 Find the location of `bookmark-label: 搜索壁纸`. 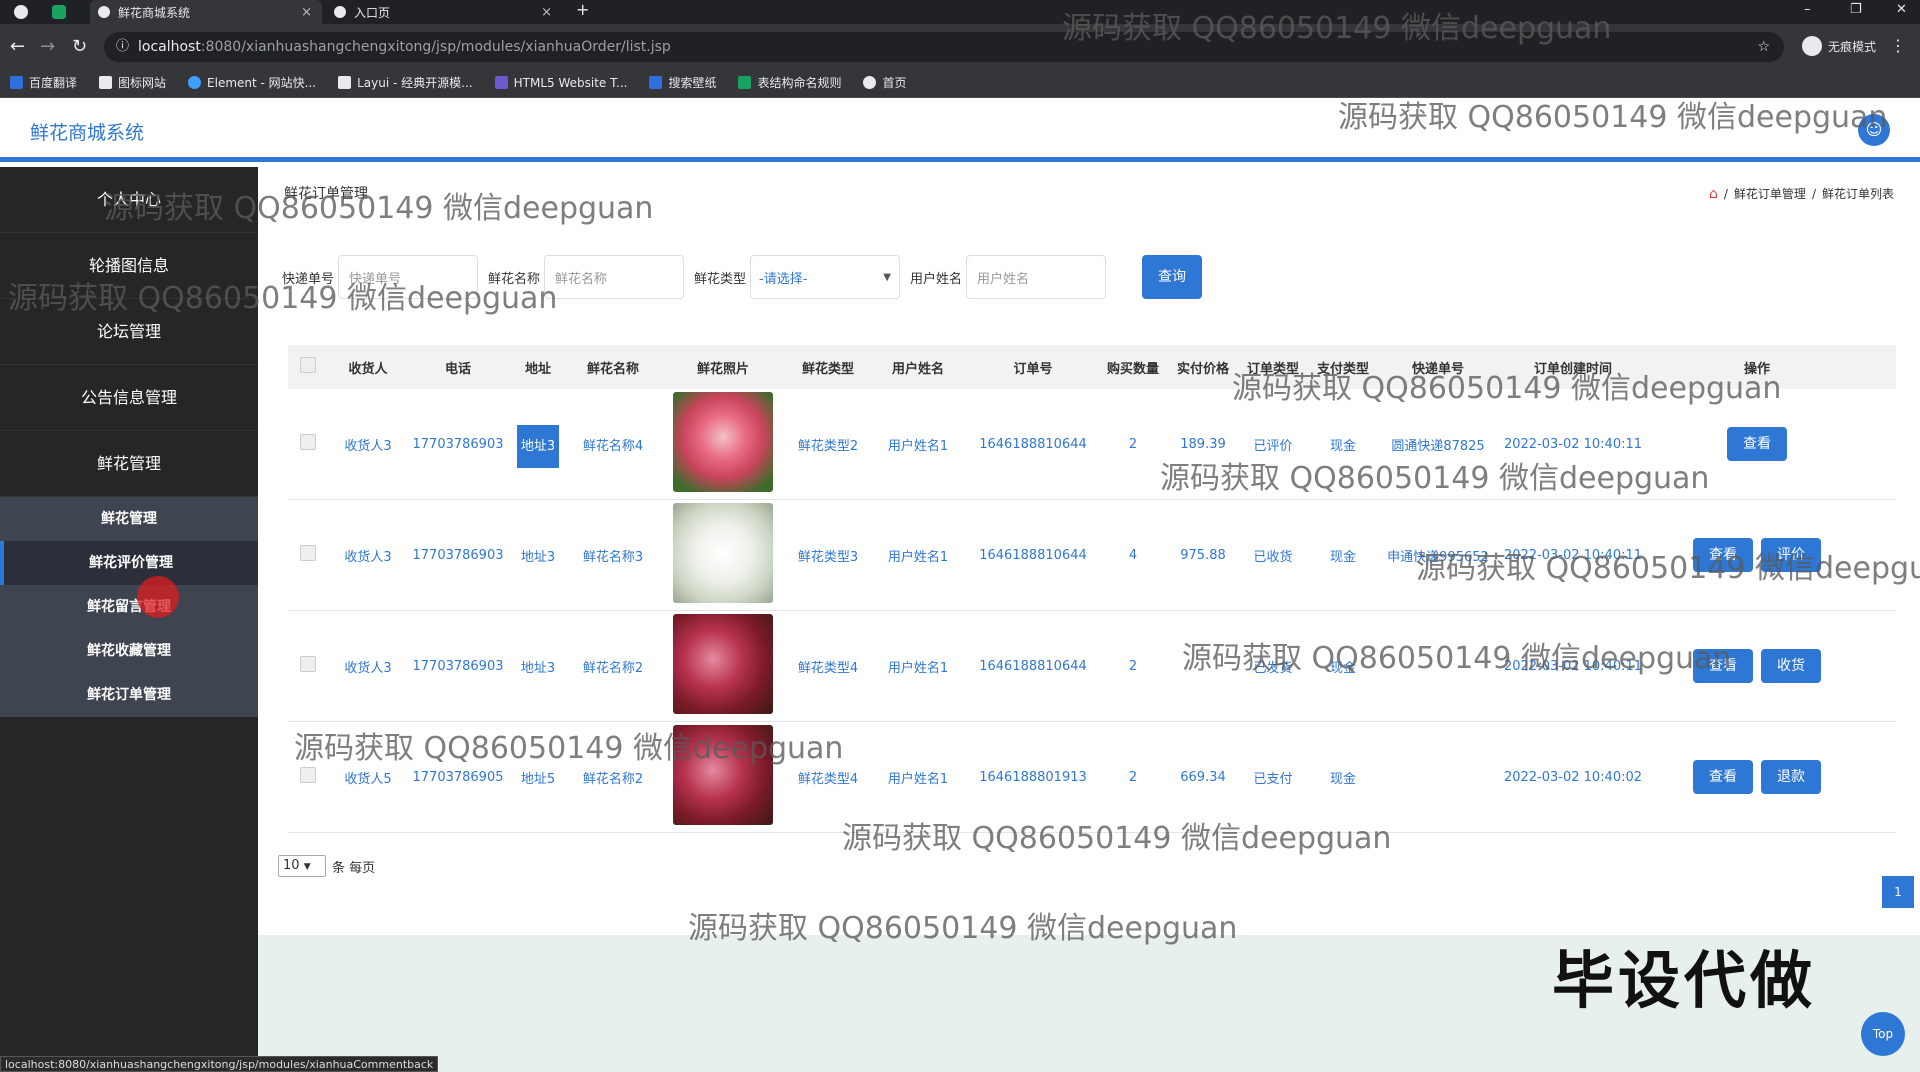

bookmark-label: 搜索壁纸 is located at coordinates (692, 83).